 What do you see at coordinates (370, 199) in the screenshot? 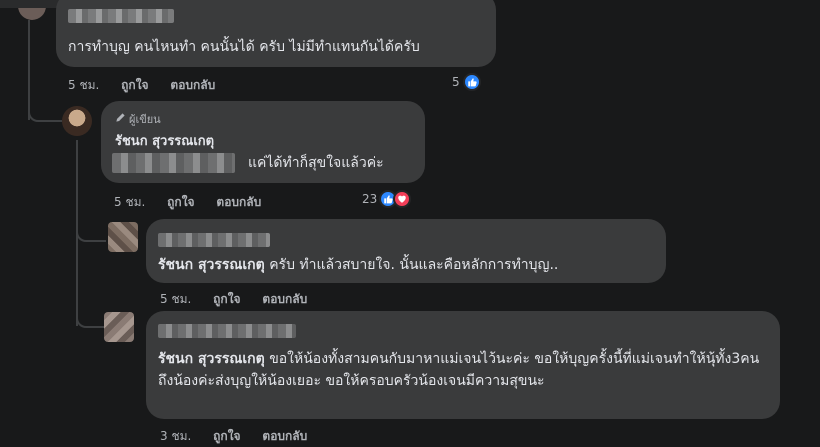
I see `reaction-count: 23` at bounding box center [370, 199].